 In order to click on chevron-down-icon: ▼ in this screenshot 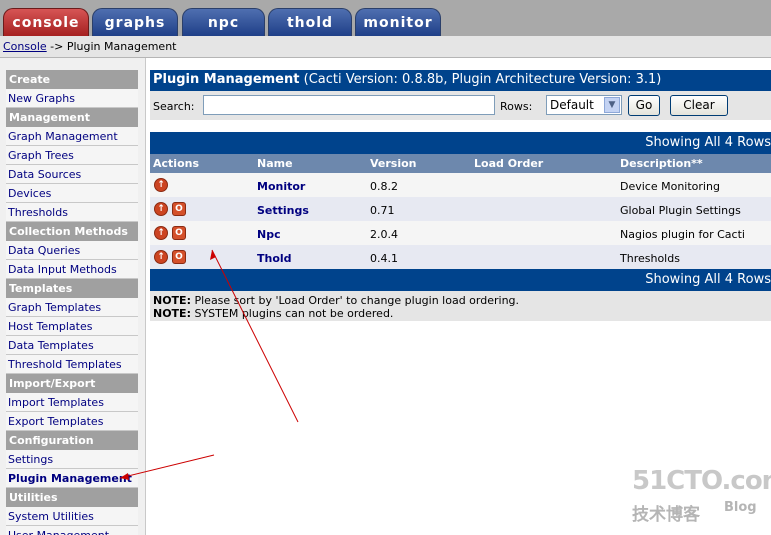, I will do `click(612, 105)`.